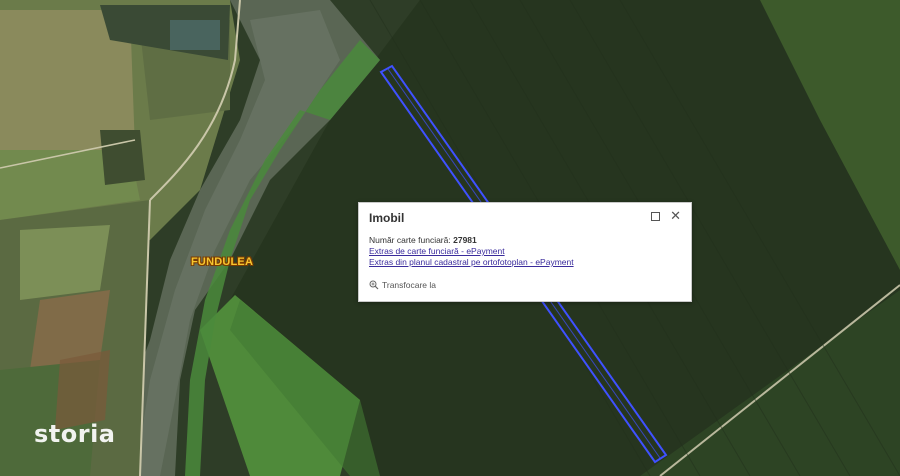 This screenshot has height=476, width=900. I want to click on land-register-extract-link: Extras de carte funciară - ePayment, so click(471, 251).